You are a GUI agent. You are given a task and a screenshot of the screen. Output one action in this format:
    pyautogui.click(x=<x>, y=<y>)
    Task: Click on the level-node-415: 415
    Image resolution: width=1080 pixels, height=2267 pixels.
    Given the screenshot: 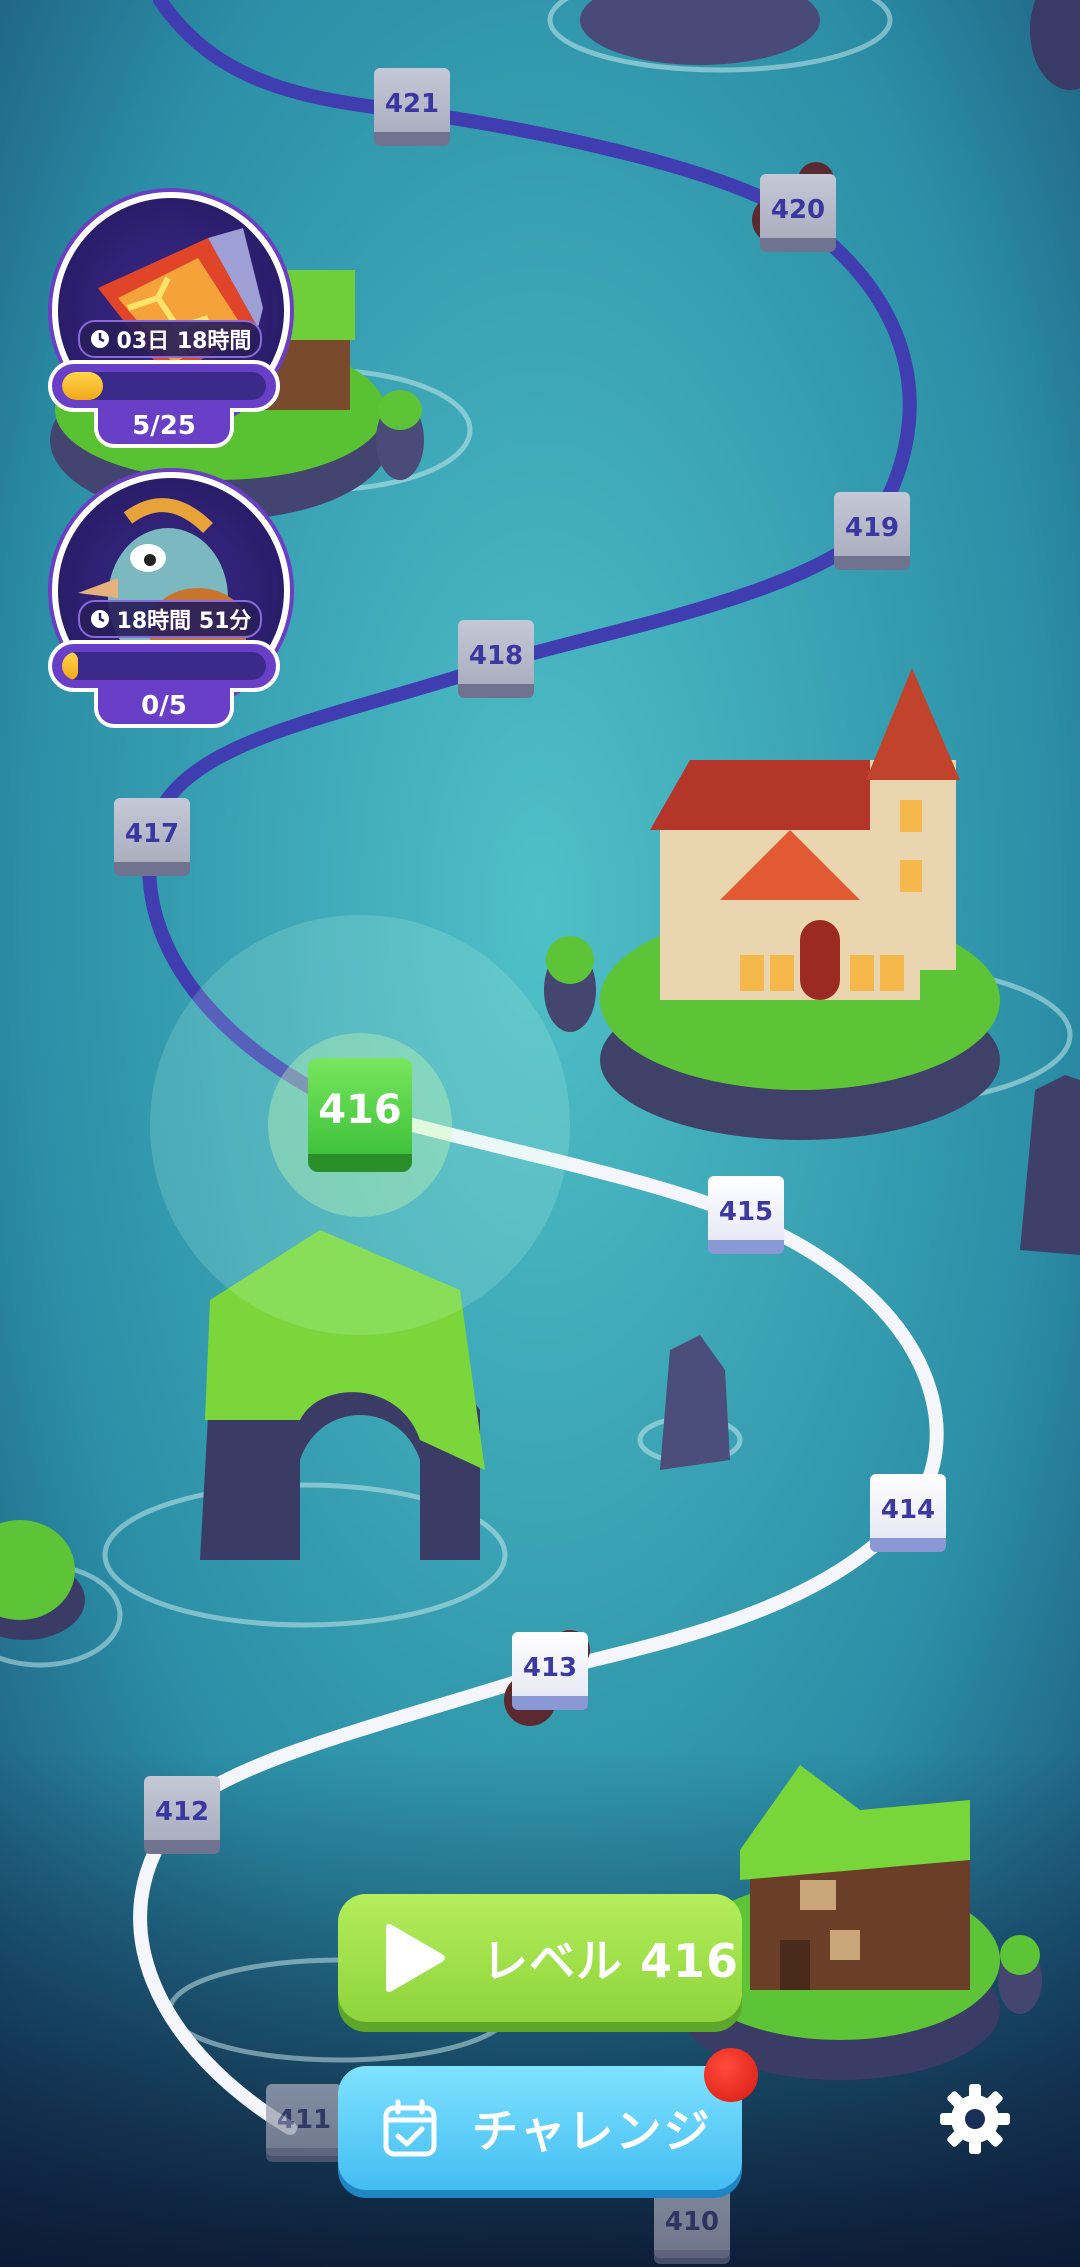 What is the action you would take?
    pyautogui.click(x=746, y=1216)
    